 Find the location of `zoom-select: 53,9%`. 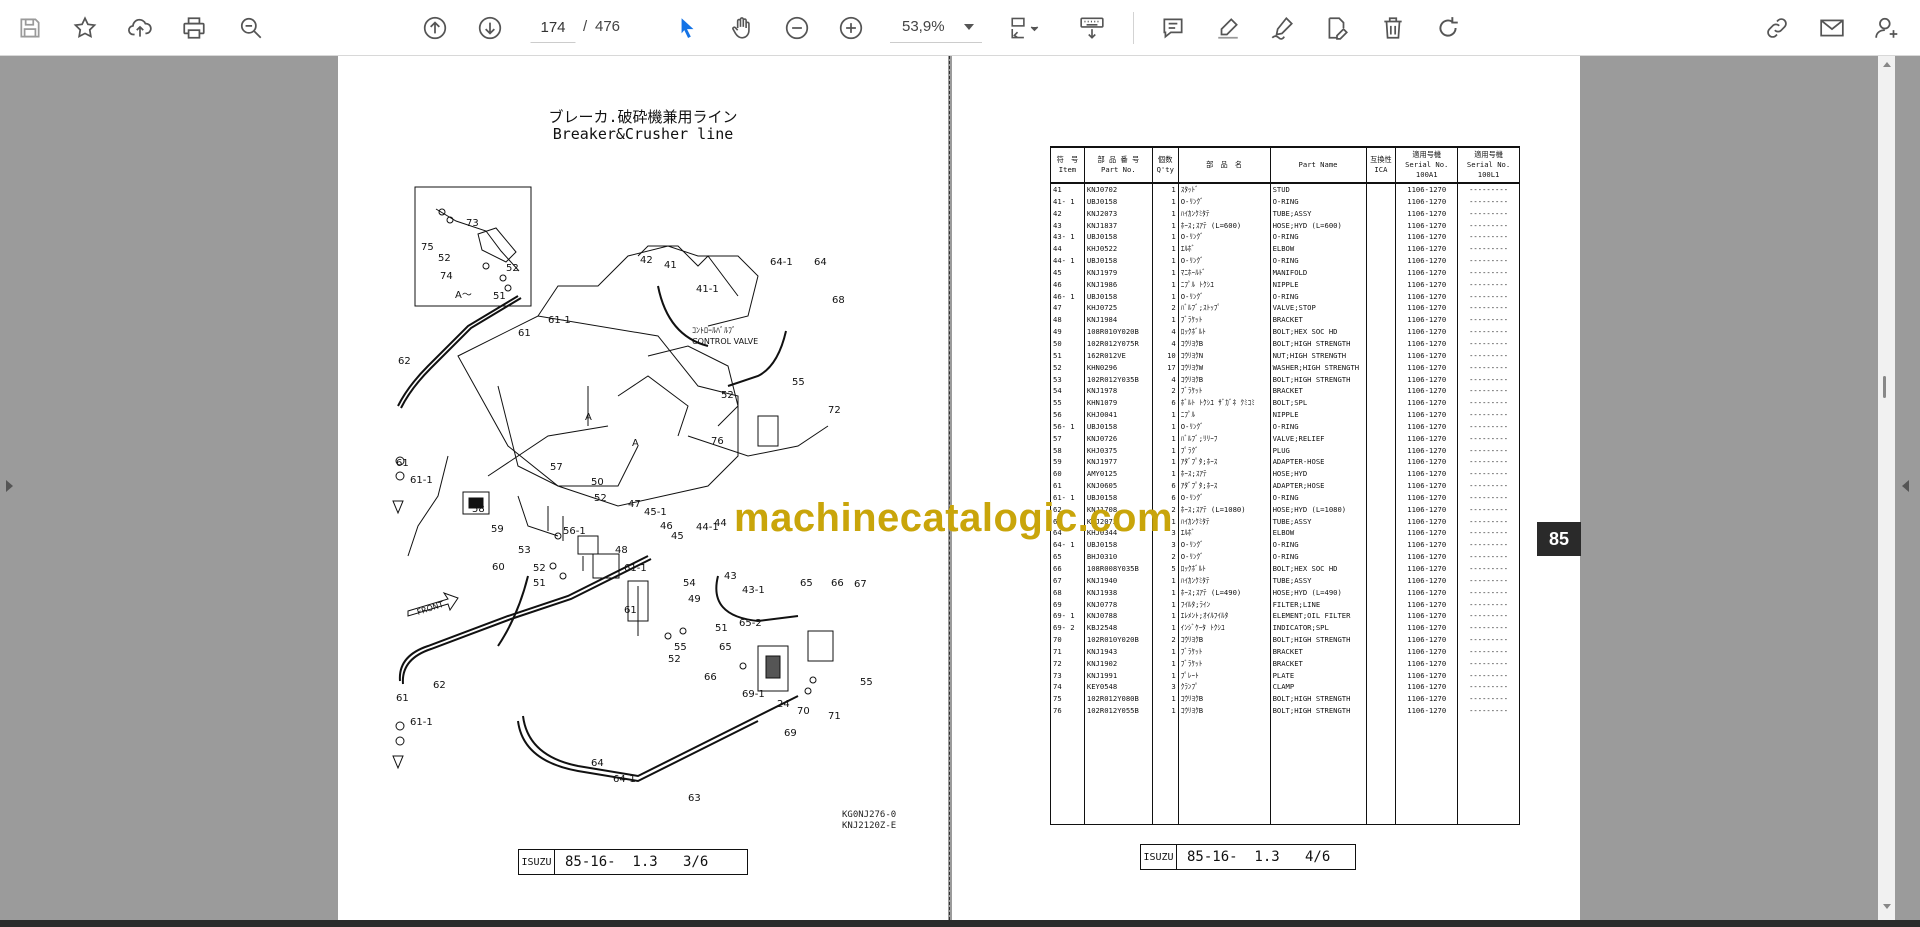

zoom-select: 53,9% is located at coordinates (936, 27).